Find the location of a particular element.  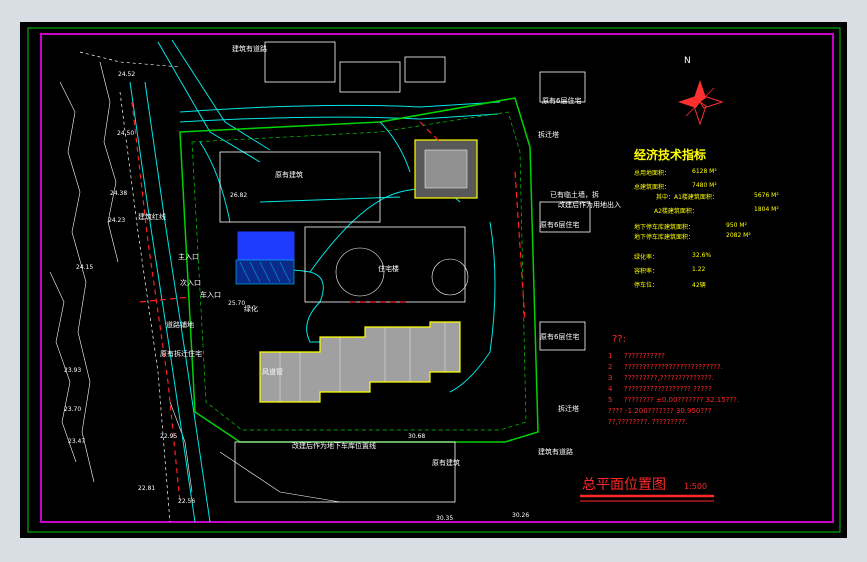

label-bottom-note: 改建后作为地下车库位置线 is located at coordinates (334, 446).